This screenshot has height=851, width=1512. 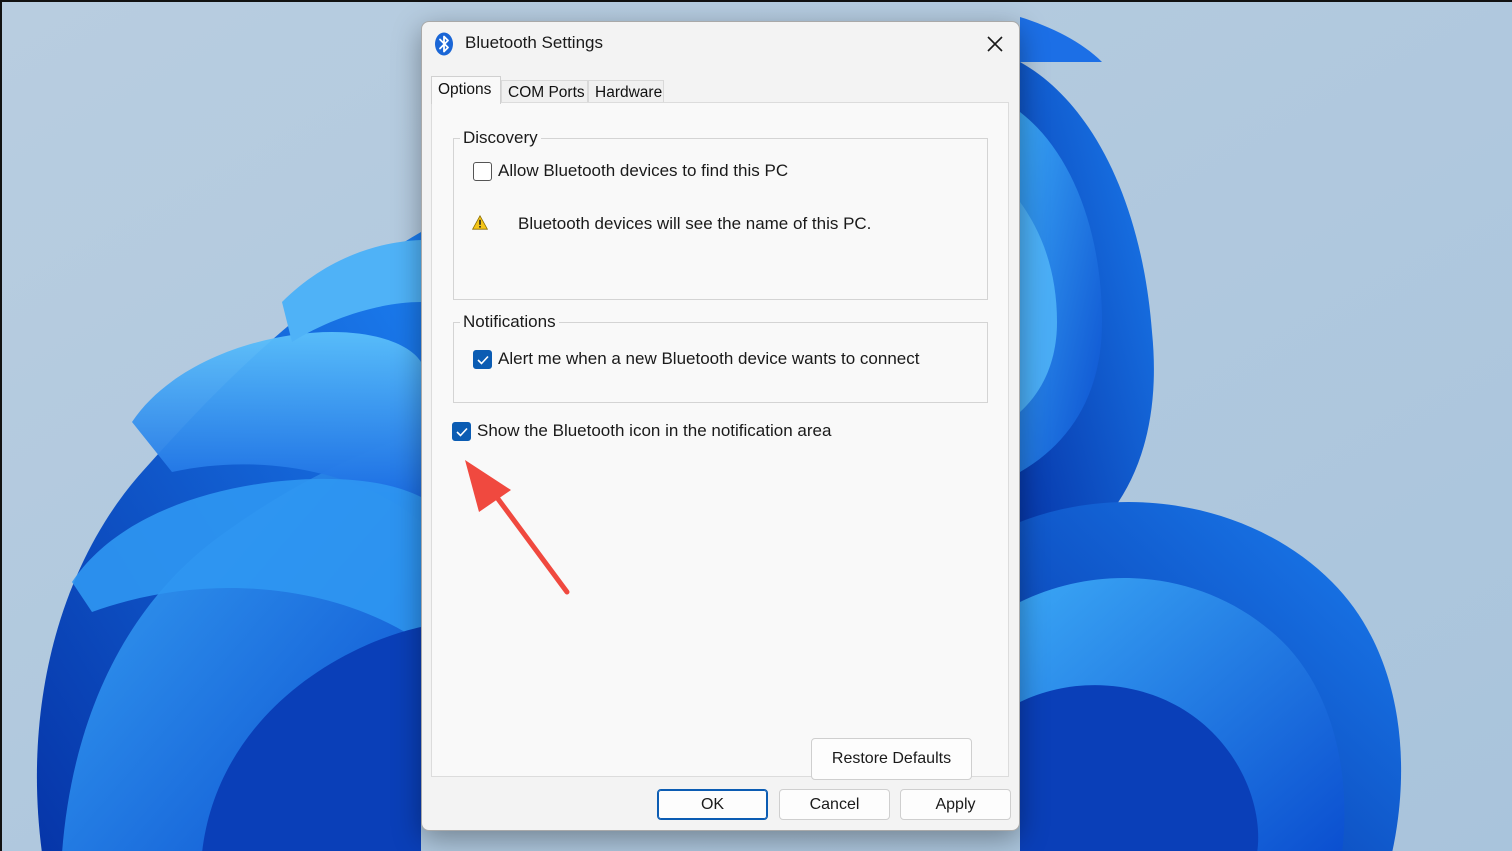 I want to click on close-button, so click(x=995, y=44).